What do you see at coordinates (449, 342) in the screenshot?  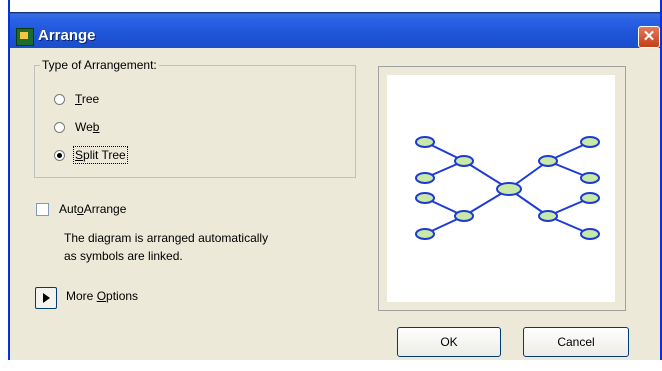 I see `ok-button: OK` at bounding box center [449, 342].